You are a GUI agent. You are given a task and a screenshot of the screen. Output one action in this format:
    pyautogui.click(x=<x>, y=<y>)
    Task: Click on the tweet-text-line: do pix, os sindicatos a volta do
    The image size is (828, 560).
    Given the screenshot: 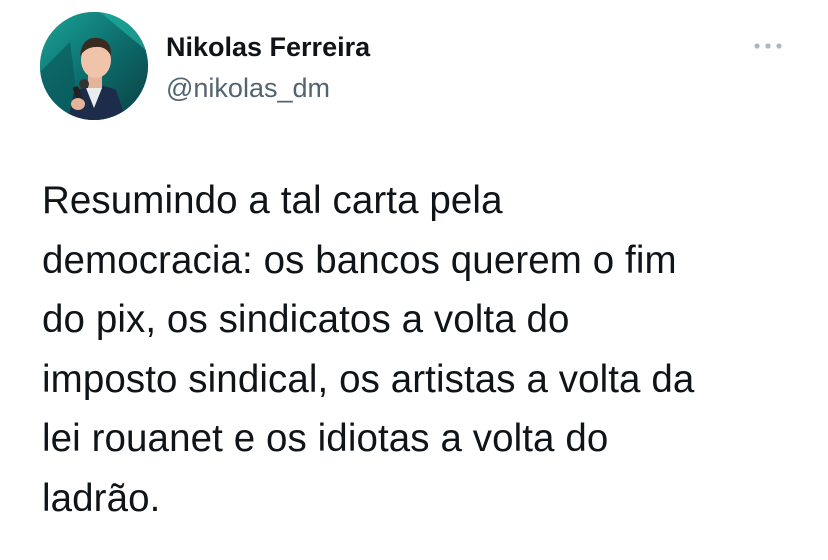 What is the action you would take?
    pyautogui.click(x=306, y=319)
    